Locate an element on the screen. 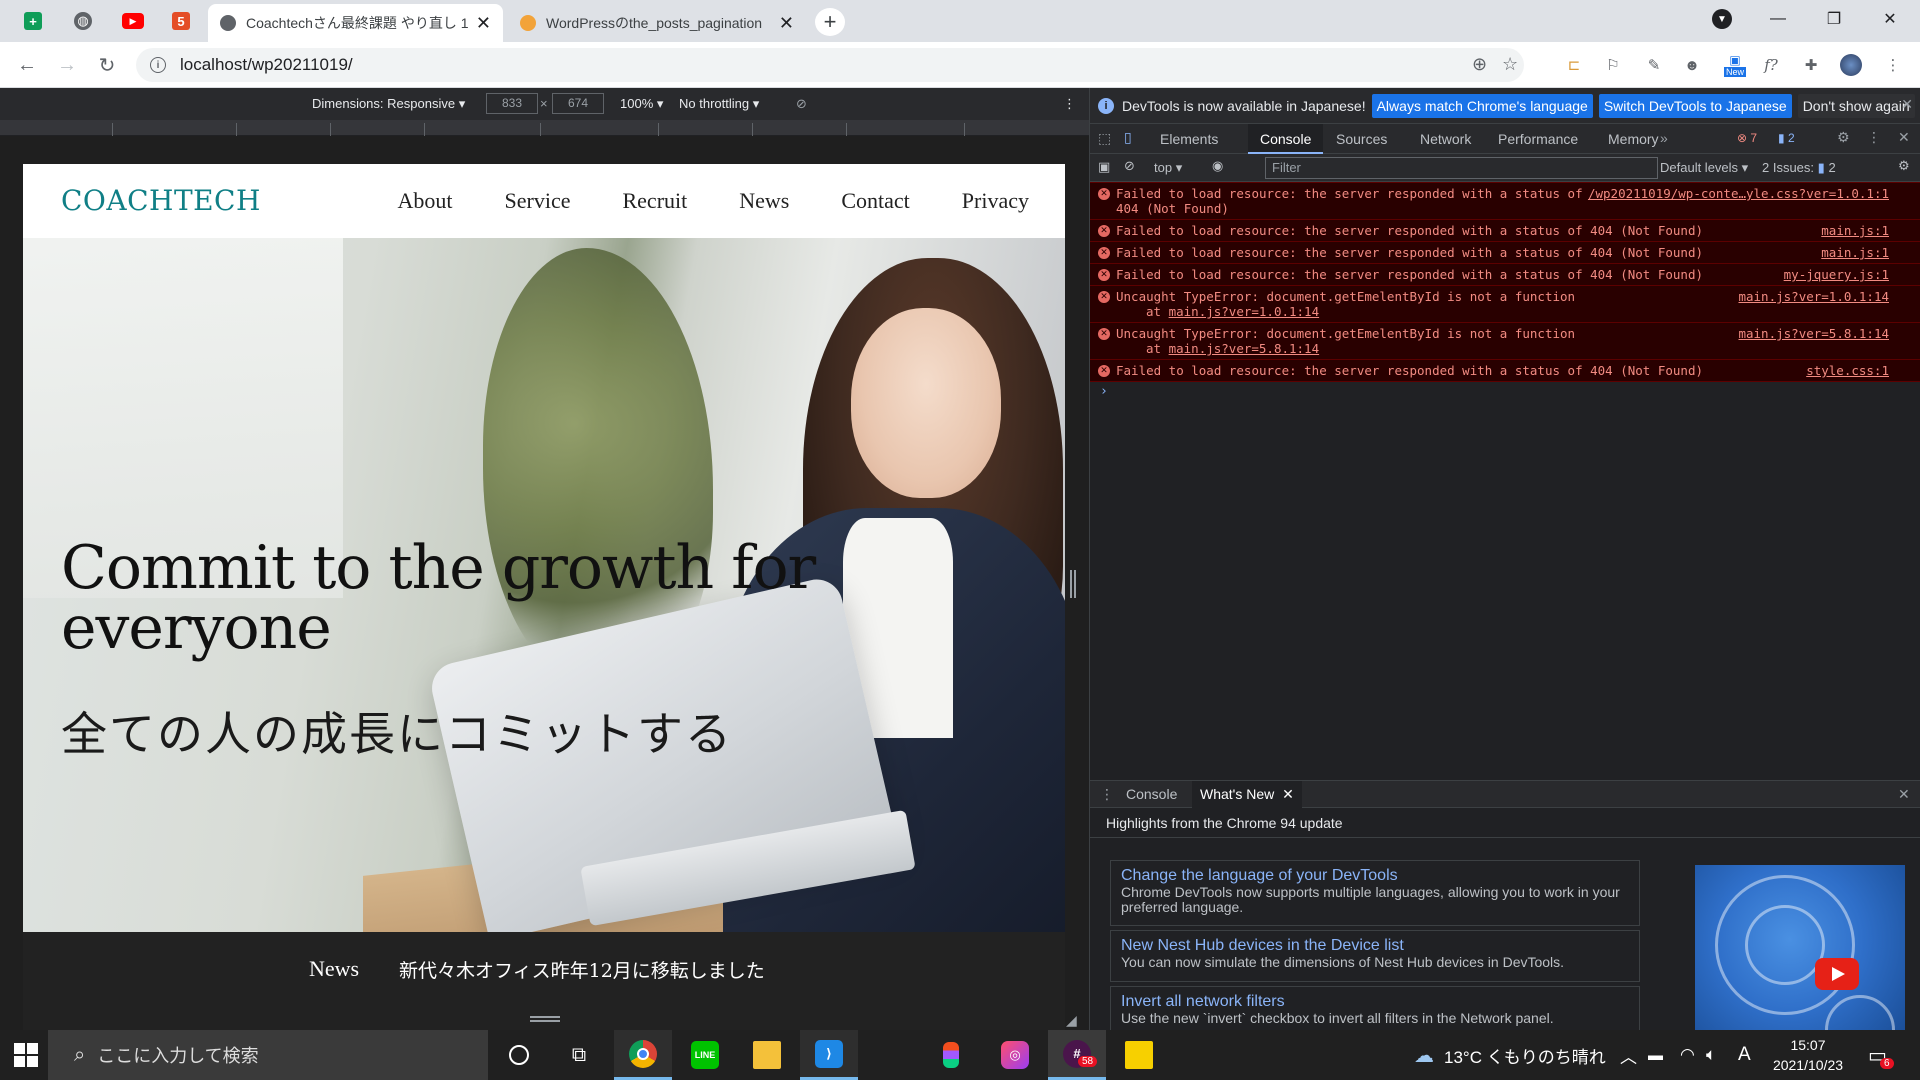 The width and height of the screenshot is (1920, 1080). issues-button: 2 Issues: ▮ 2 is located at coordinates (1799, 168).